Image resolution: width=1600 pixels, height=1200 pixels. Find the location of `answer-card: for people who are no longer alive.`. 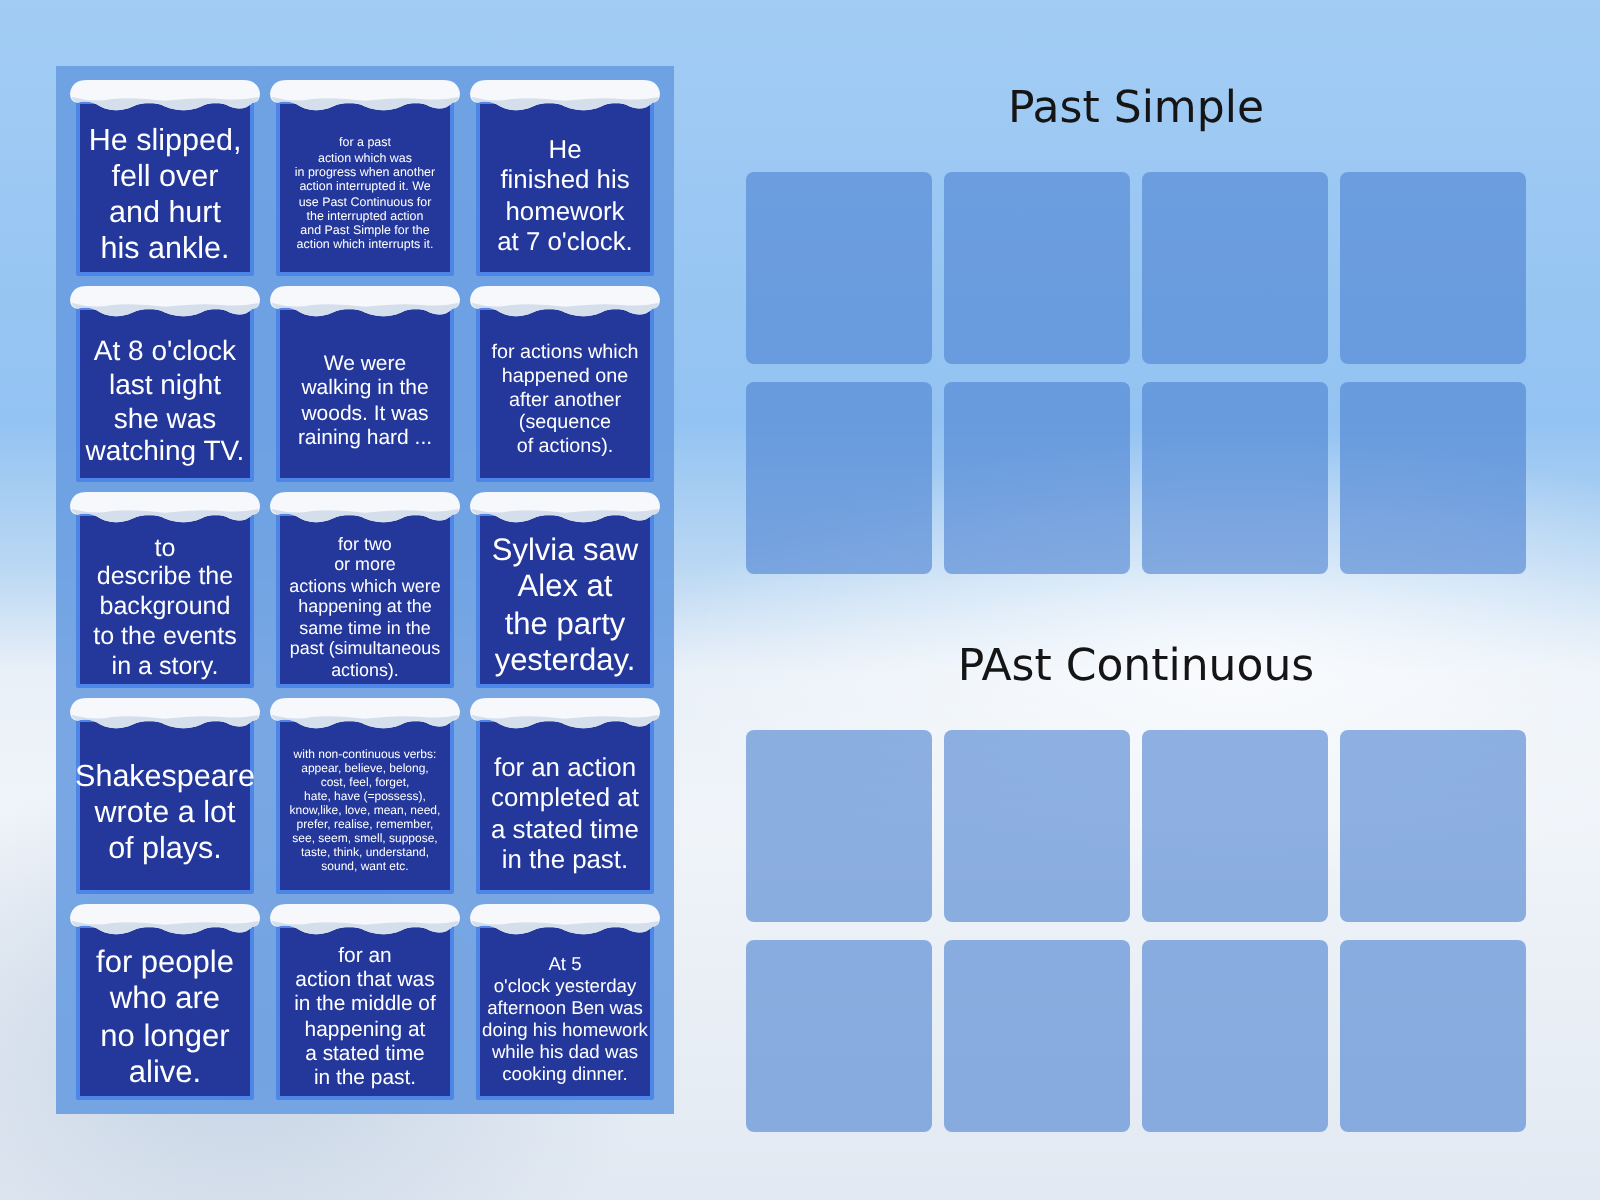

answer-card: for people who are no longer alive. is located at coordinates (165, 1012).